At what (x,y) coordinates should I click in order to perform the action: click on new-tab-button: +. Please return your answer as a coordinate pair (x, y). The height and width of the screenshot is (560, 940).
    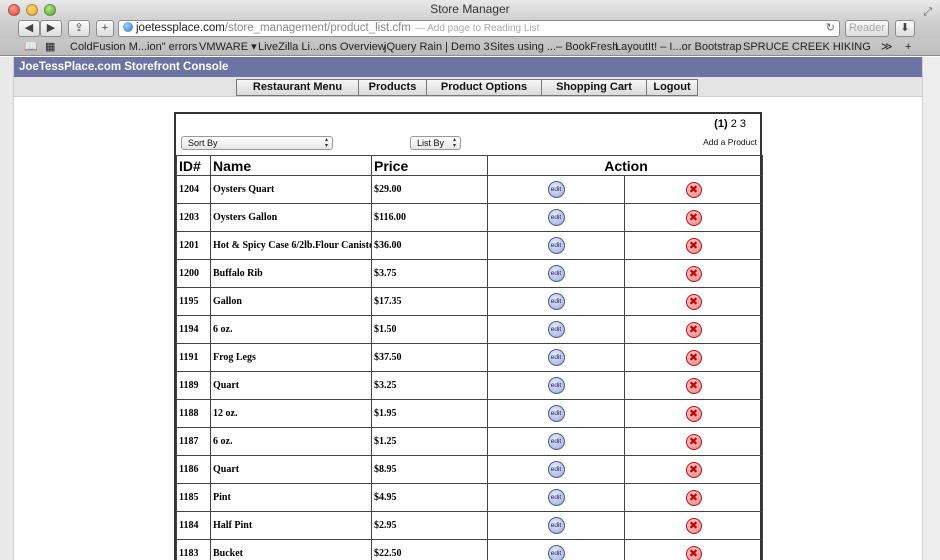
    Looking at the image, I should click on (105, 28).